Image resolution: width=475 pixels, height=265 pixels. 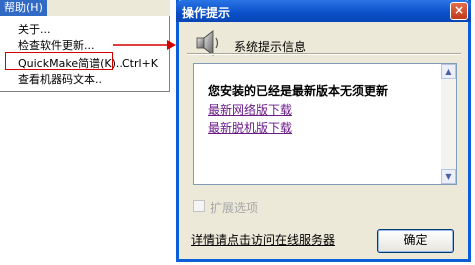 What do you see at coordinates (415, 241) in the screenshot?
I see `ok-button: 确定` at bounding box center [415, 241].